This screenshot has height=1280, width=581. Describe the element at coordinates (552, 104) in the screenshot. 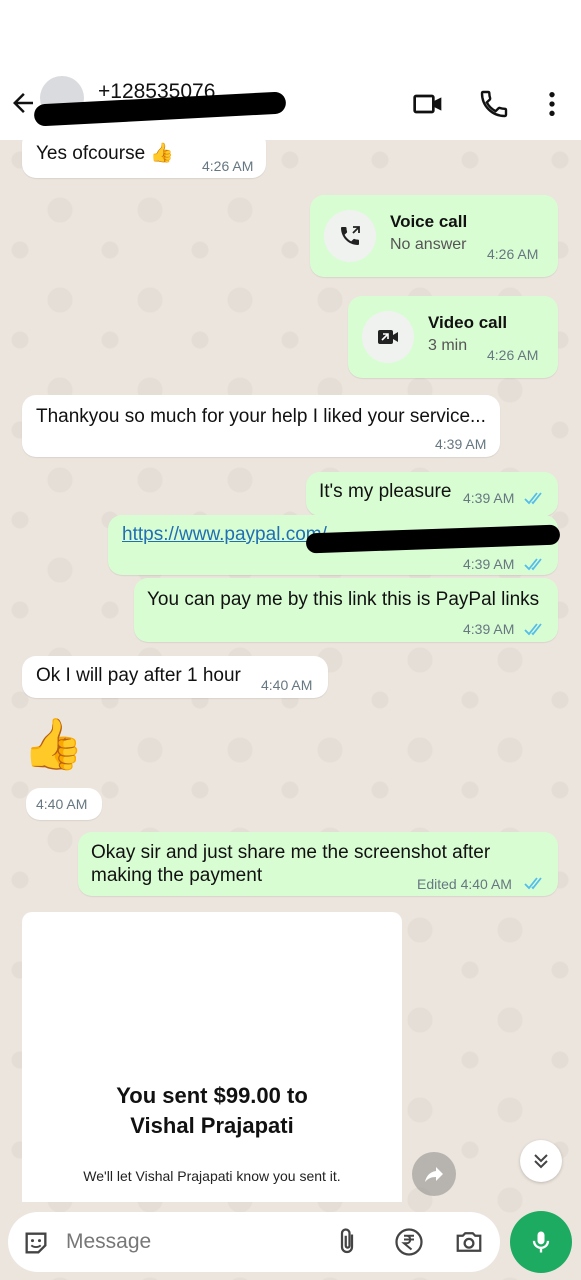

I see `more-vert-icon` at that location.